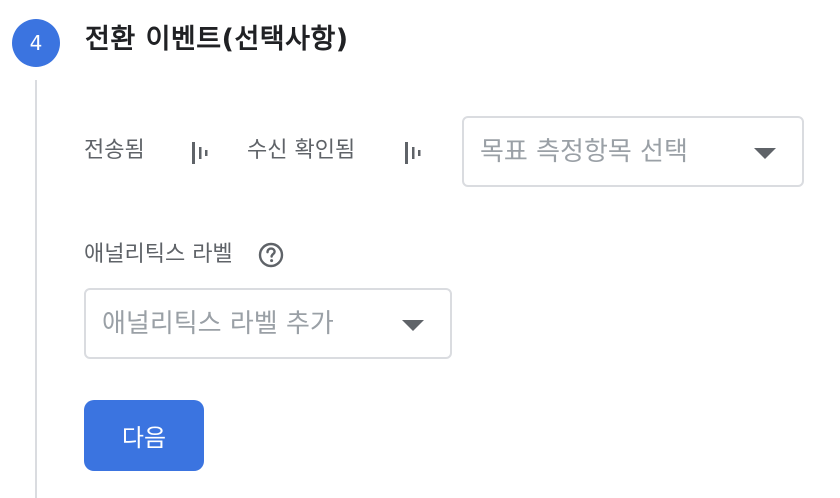  What do you see at coordinates (158, 254) in the screenshot?
I see `analytics-label: 애널리틱스 라벨` at bounding box center [158, 254].